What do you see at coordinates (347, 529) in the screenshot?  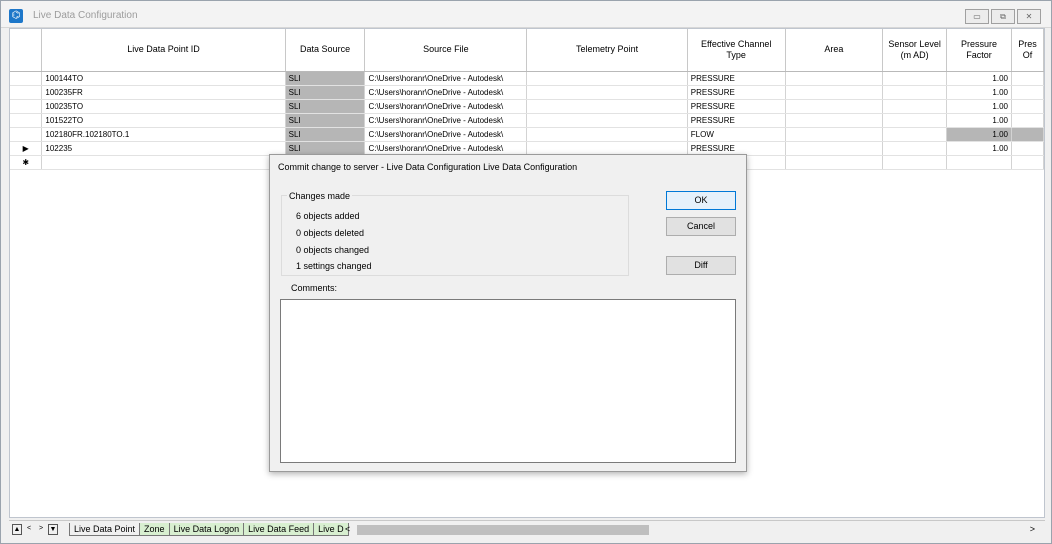 I see `scroll-left-icon: <` at bounding box center [347, 529].